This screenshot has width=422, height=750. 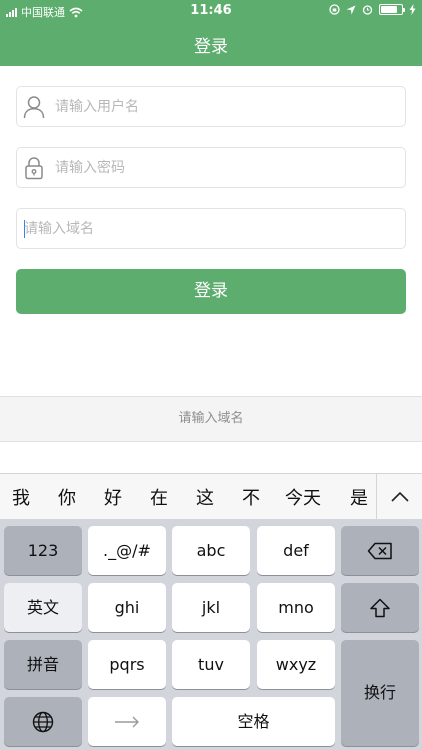 I want to click on mno-key: mno, so click(x=296, y=607).